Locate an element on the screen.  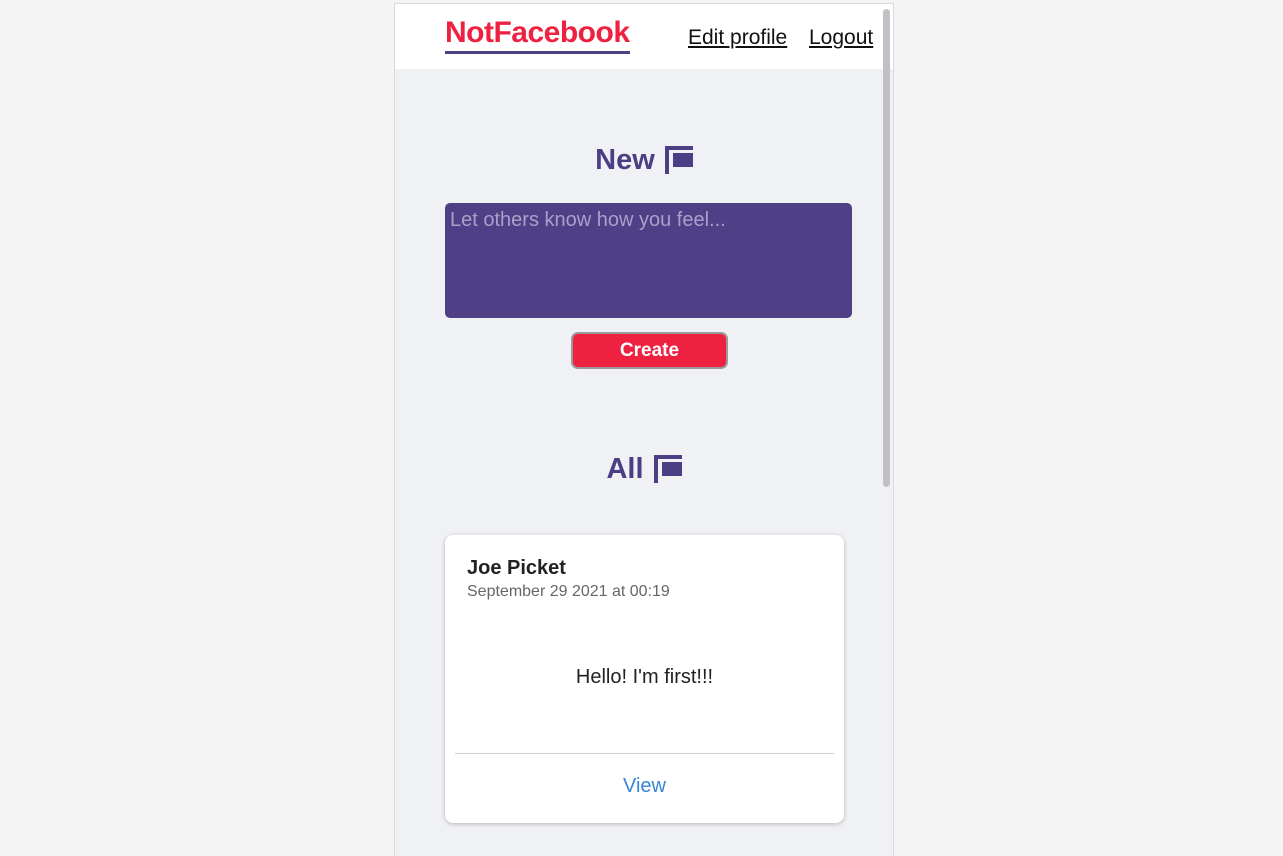
post-author: Joe Picket is located at coordinates (516, 568).